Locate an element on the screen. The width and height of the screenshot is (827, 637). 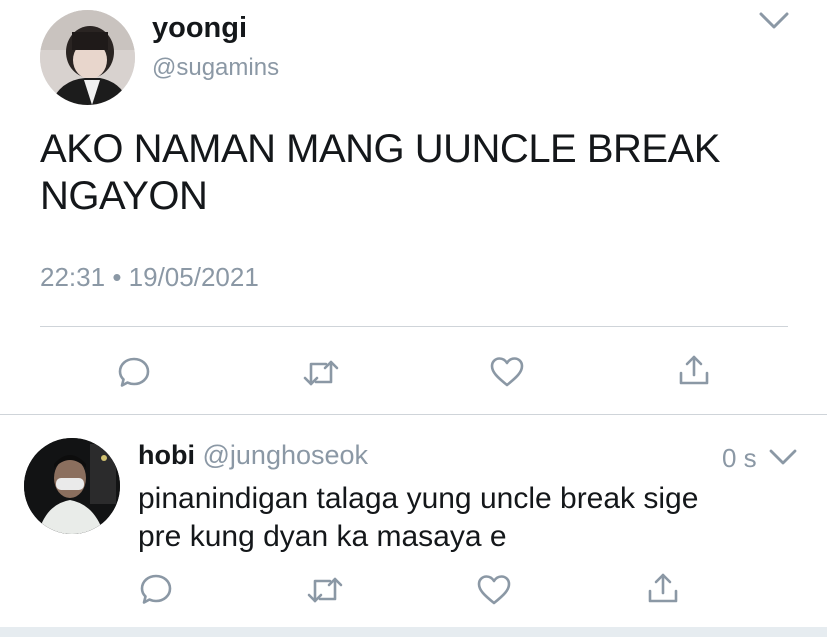
reply-author-handle: @junghoseok is located at coordinates (286, 455).